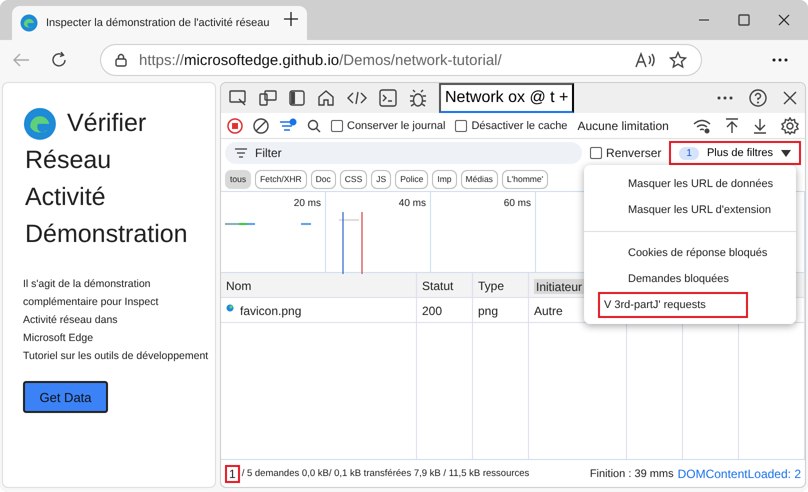  What do you see at coordinates (744, 20) in the screenshot?
I see `maximize-icon` at bounding box center [744, 20].